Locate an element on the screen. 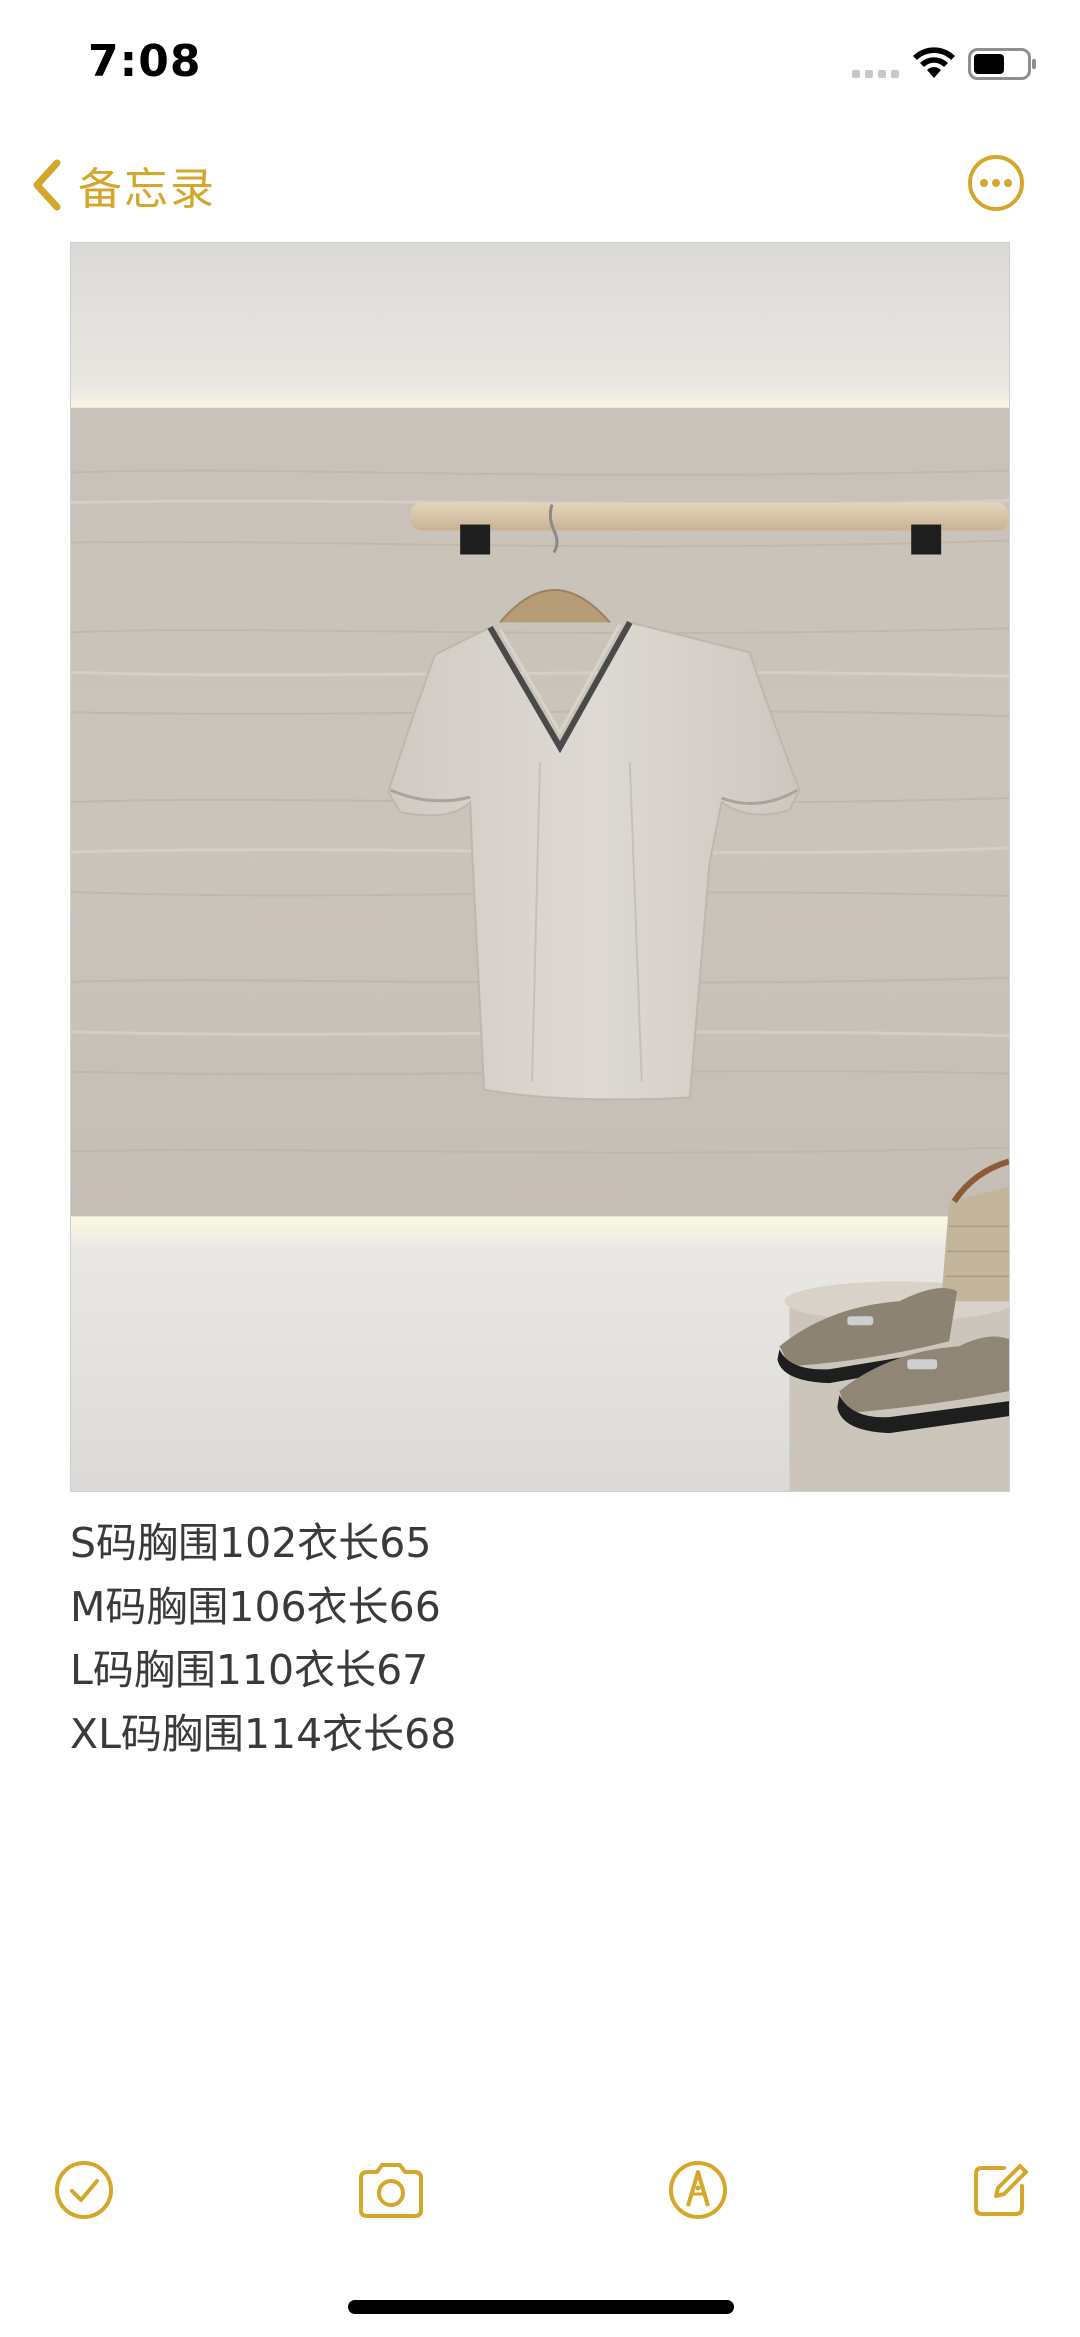 The image size is (1080, 2337). checklist-button is located at coordinates (84, 2190).